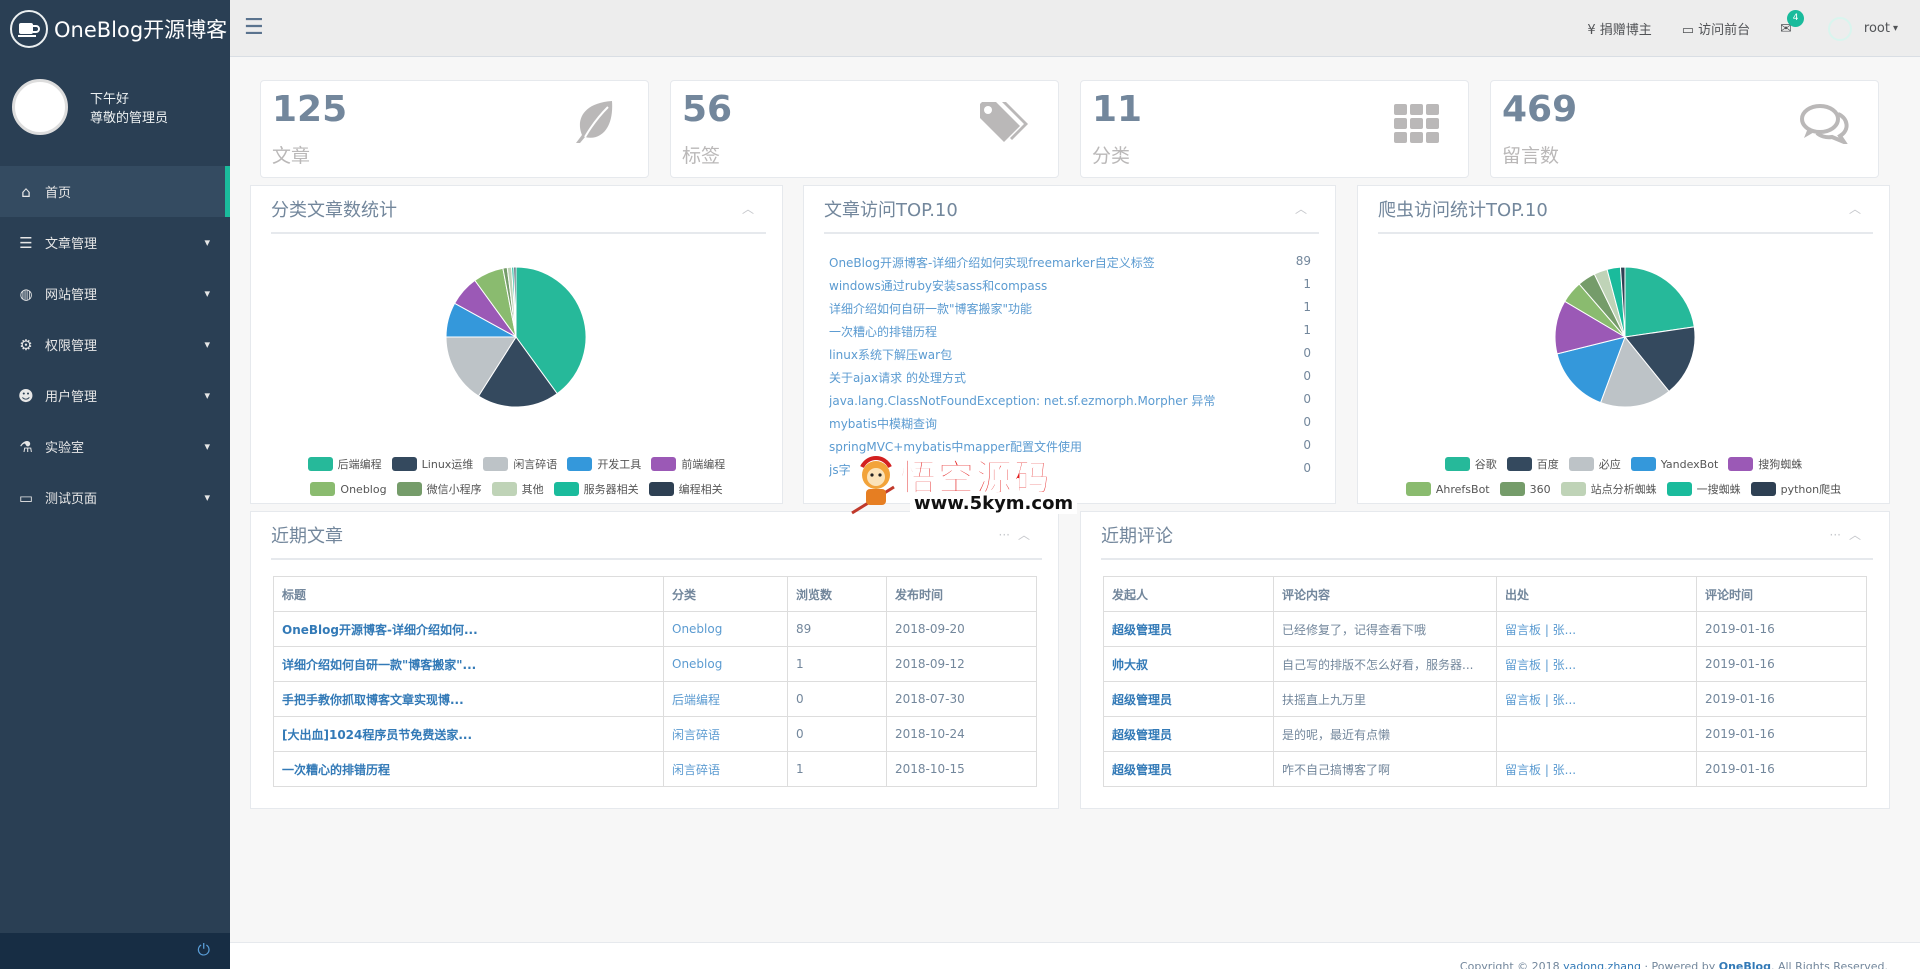  What do you see at coordinates (71, 244) in the screenshot?
I see `sidebar-item-label: 文章管理` at bounding box center [71, 244].